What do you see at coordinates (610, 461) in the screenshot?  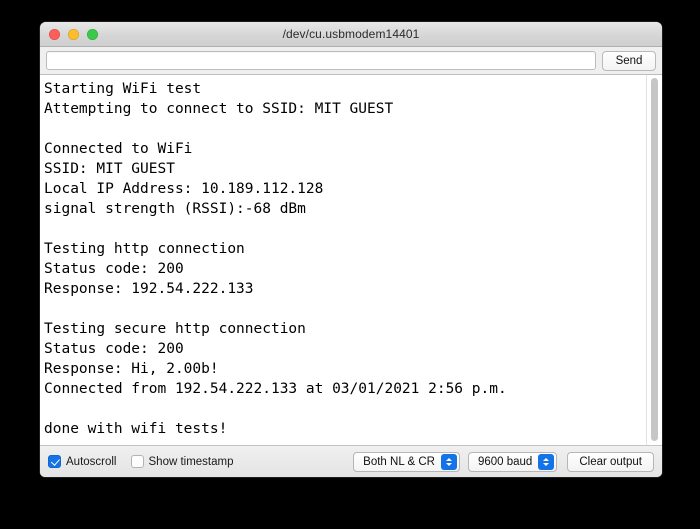 I see `clear-output-button: Clear output` at bounding box center [610, 461].